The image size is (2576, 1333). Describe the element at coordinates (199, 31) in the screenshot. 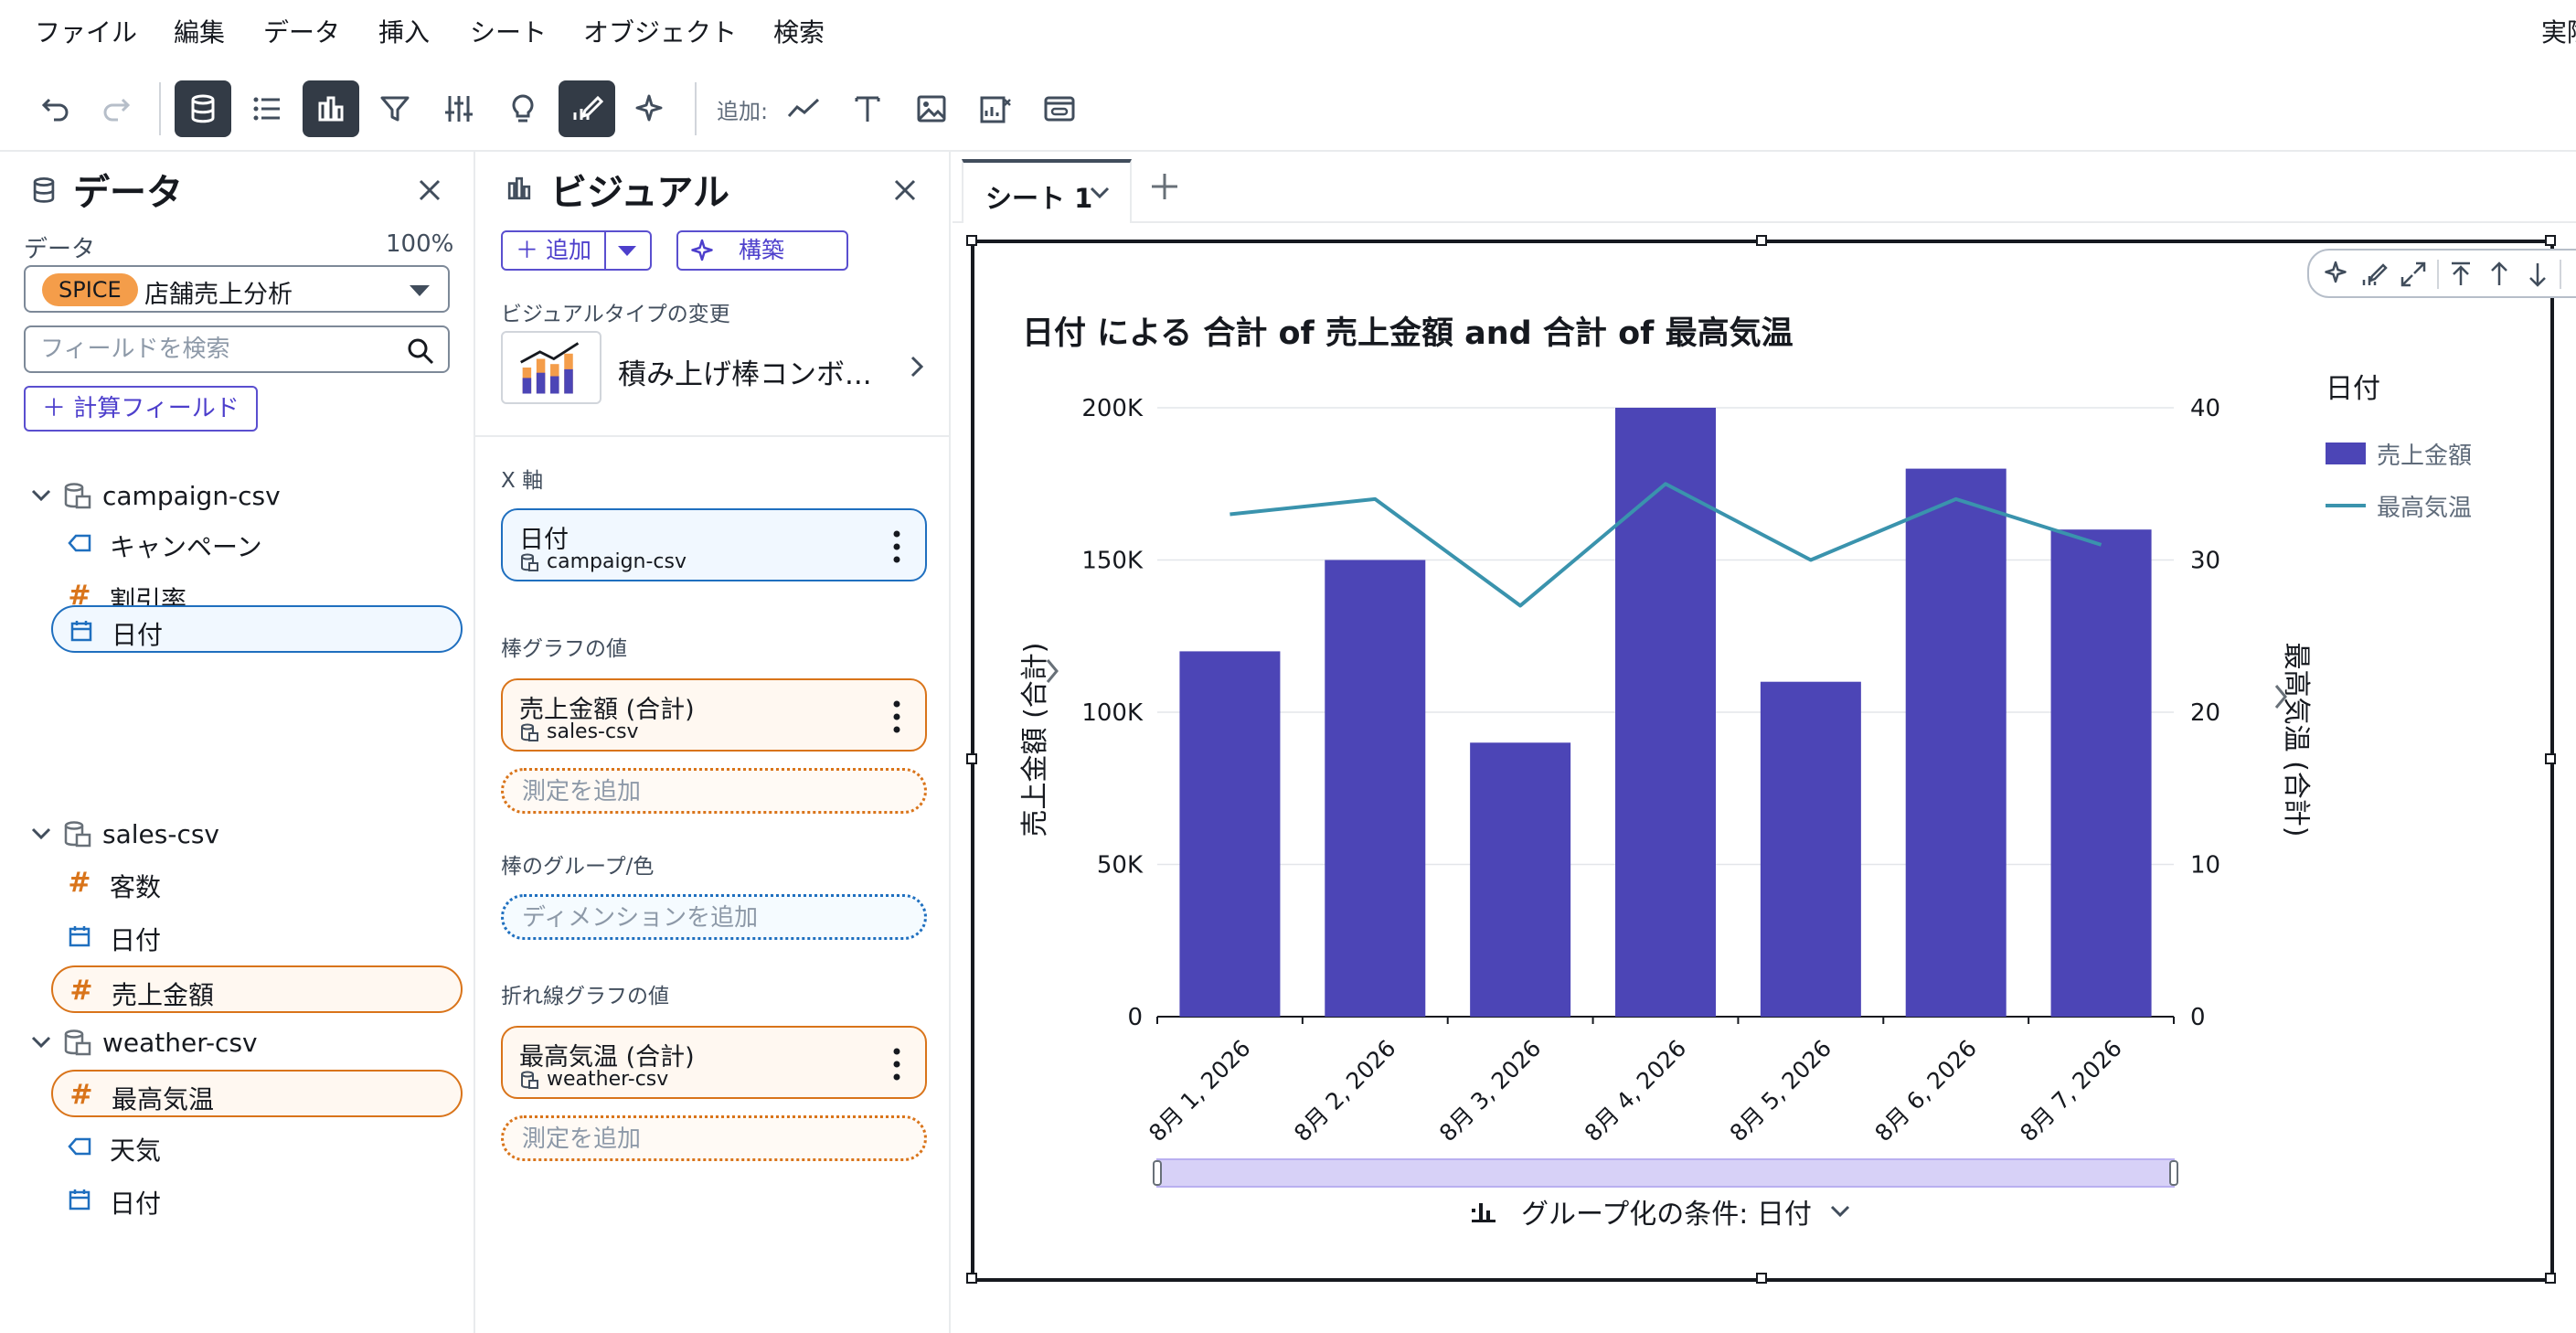

I see `menu-edit: 編集` at that location.